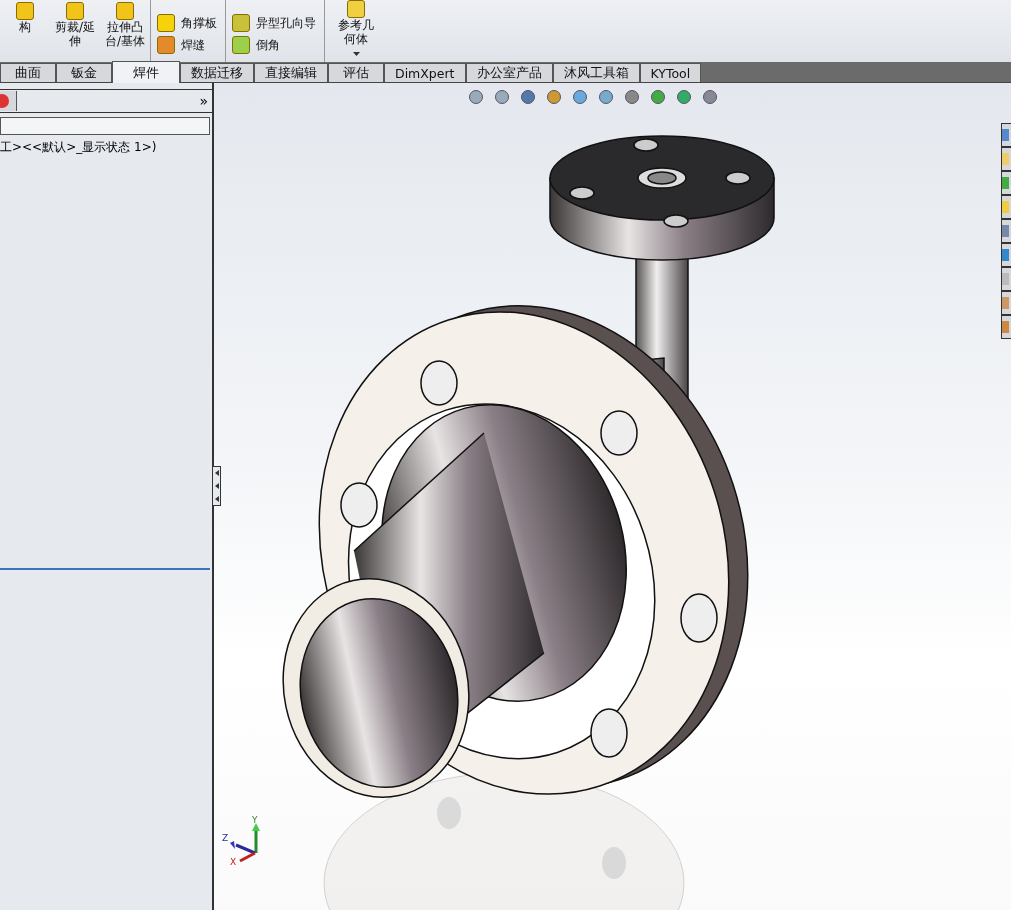 The width and height of the screenshot is (1011, 910). Describe the element at coordinates (356, 54) in the screenshot. I see `caret-icon` at that location.